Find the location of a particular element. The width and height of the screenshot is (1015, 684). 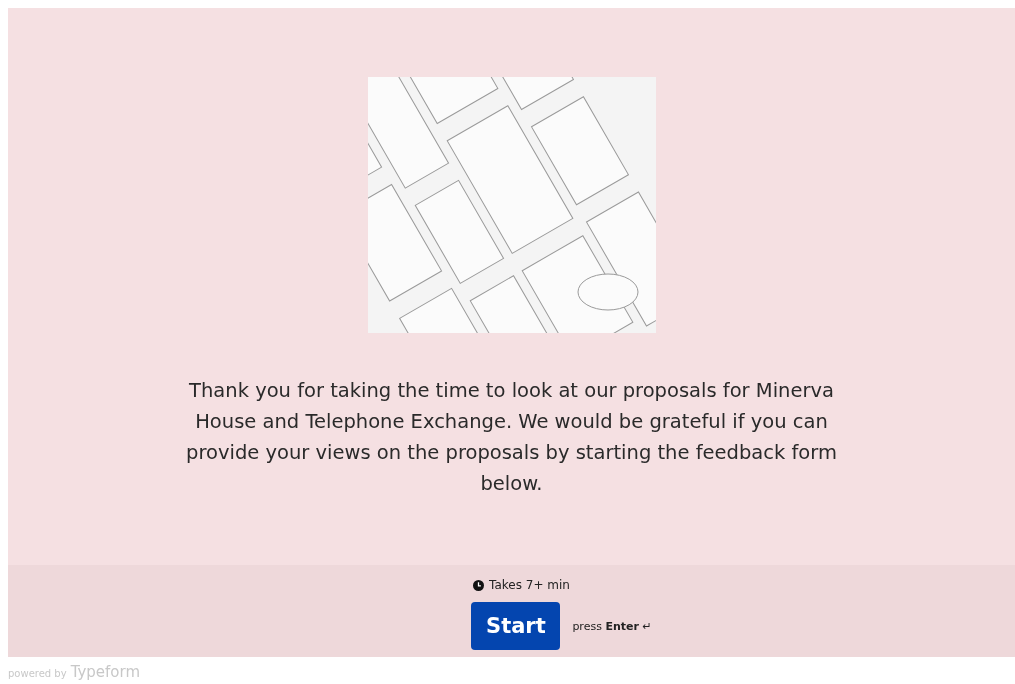

welcome-message: Thank you for taking the time to look at our proposals for Minerva House and Telephone Exchange. We would be grateful if you can provide your views on the proposals by starting the feedback form below. is located at coordinates (511, 437).